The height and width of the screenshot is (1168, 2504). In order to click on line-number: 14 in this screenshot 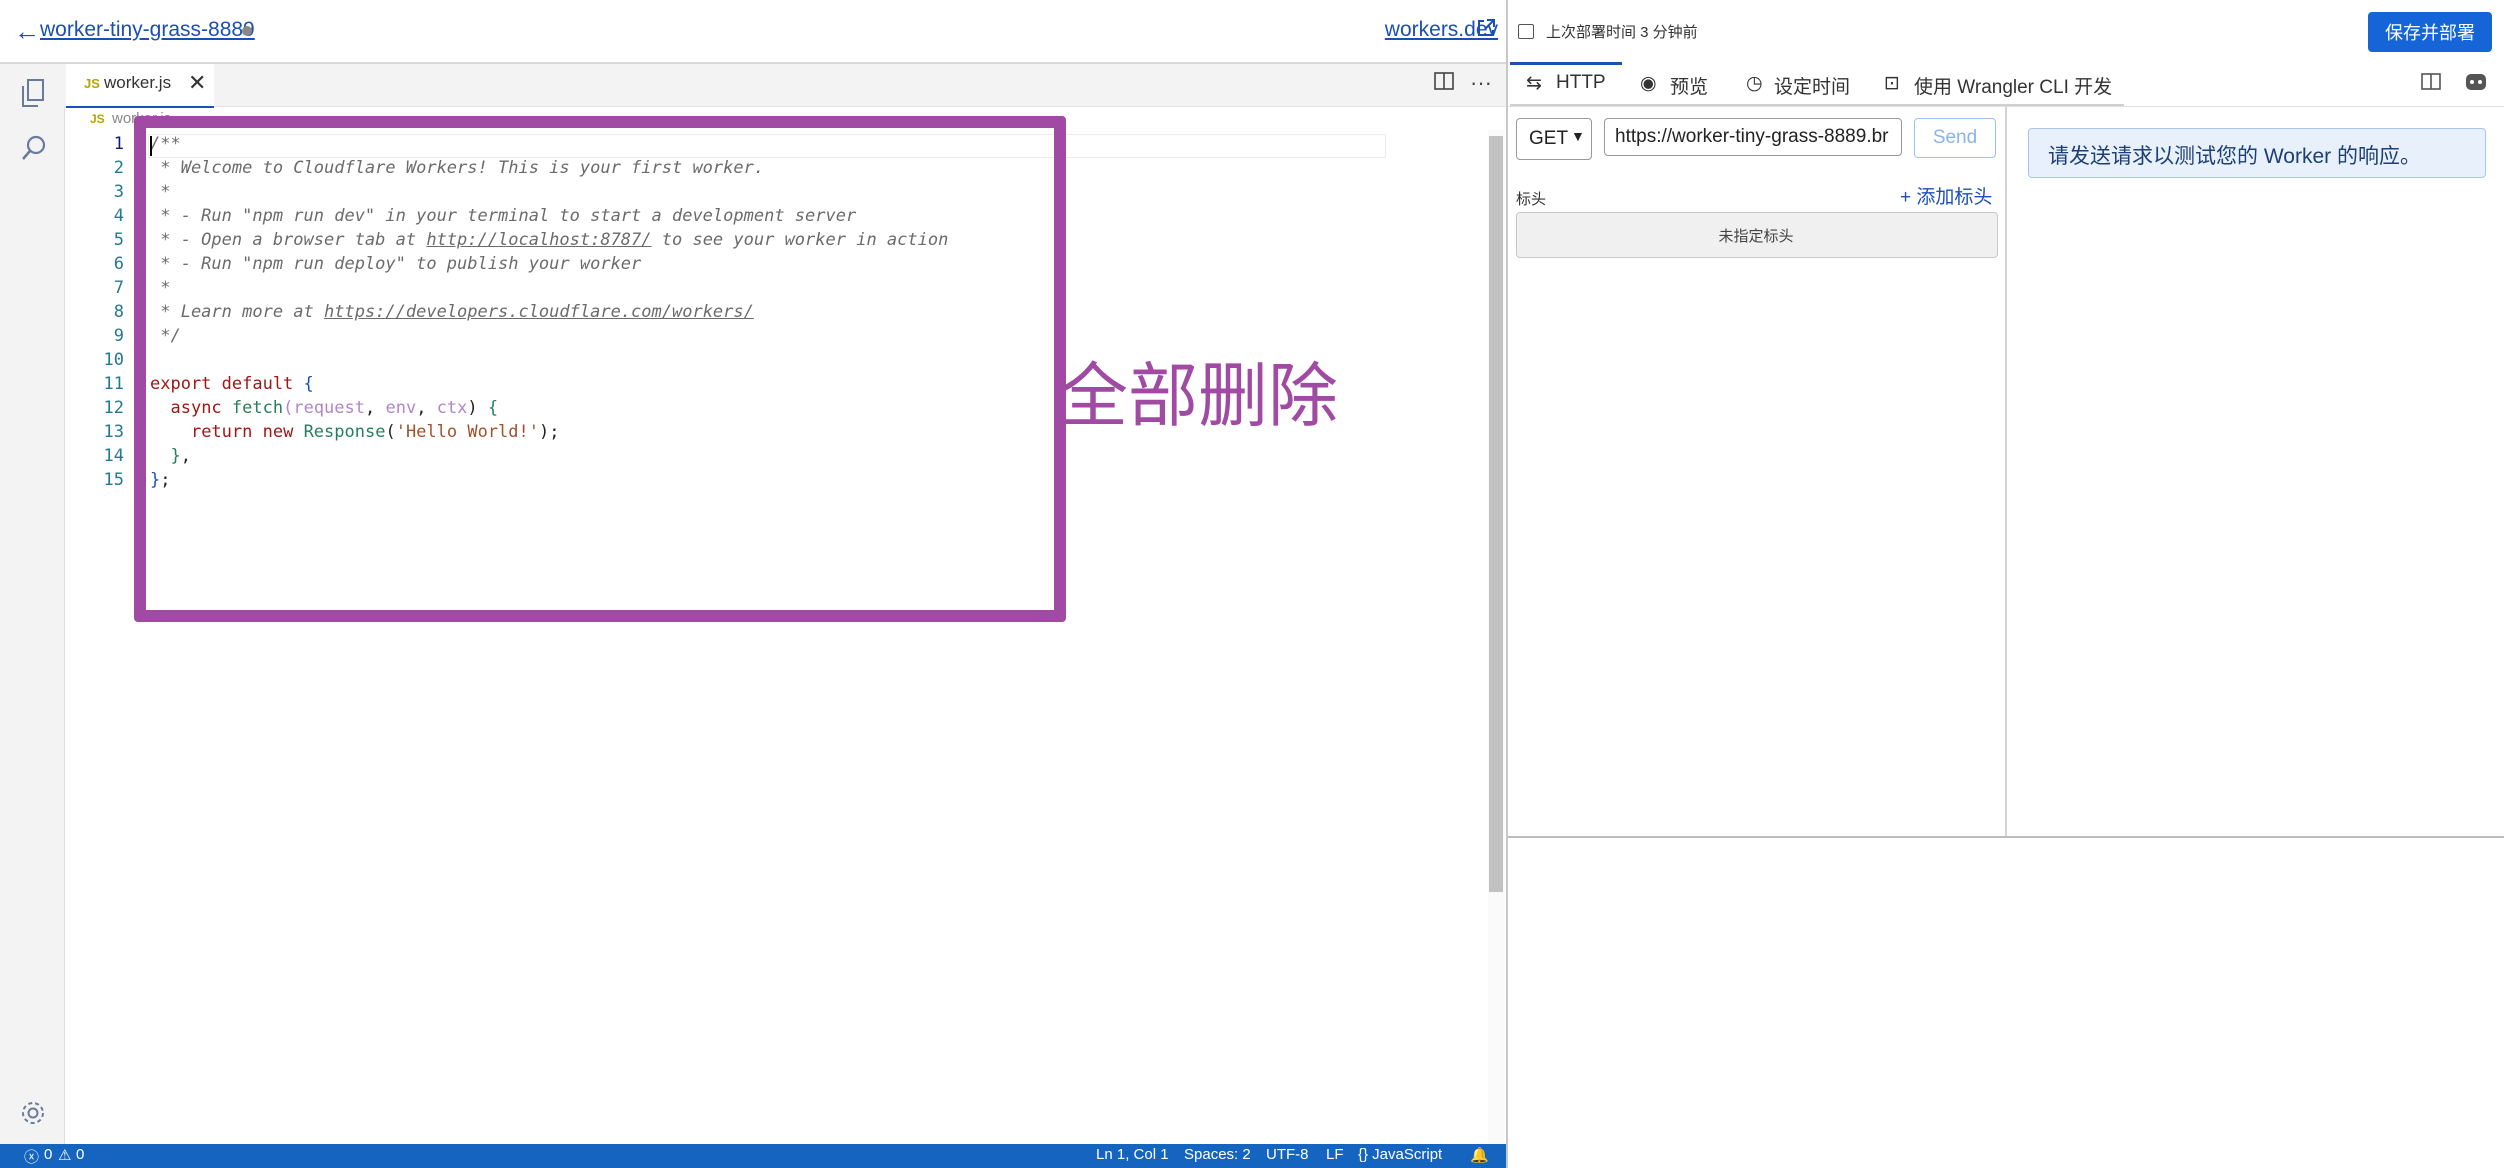, I will do `click(113, 456)`.